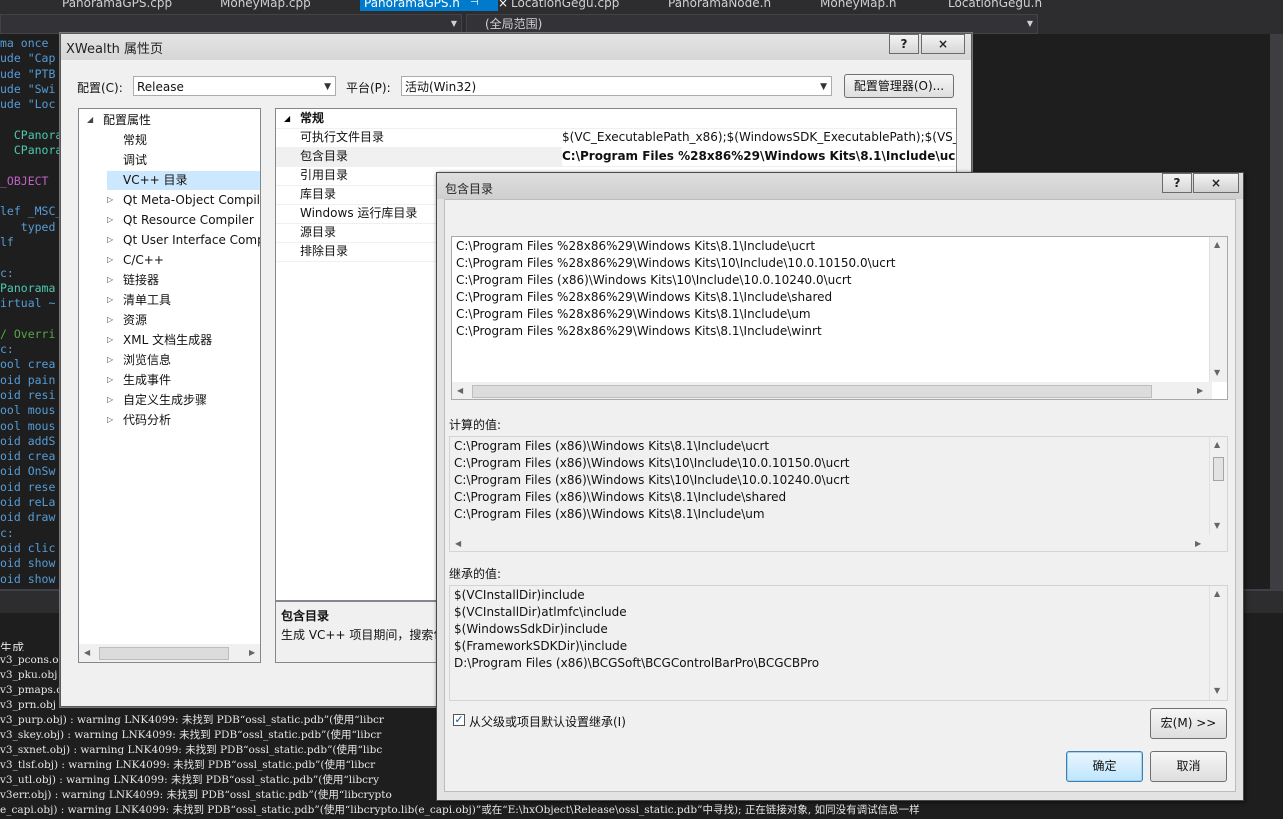 Image resolution: width=1283 pixels, height=819 pixels. I want to click on platform-select: 活动(Win32) ▼, so click(616, 86).